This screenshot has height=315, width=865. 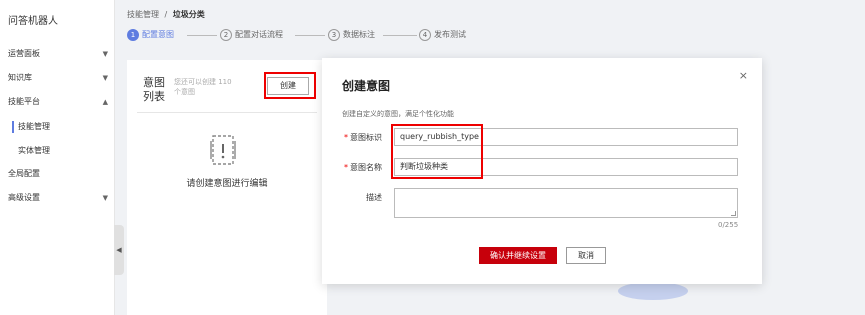 I want to click on step-configure-dialog-flow: 2 配置对话流程, so click(x=251, y=35).